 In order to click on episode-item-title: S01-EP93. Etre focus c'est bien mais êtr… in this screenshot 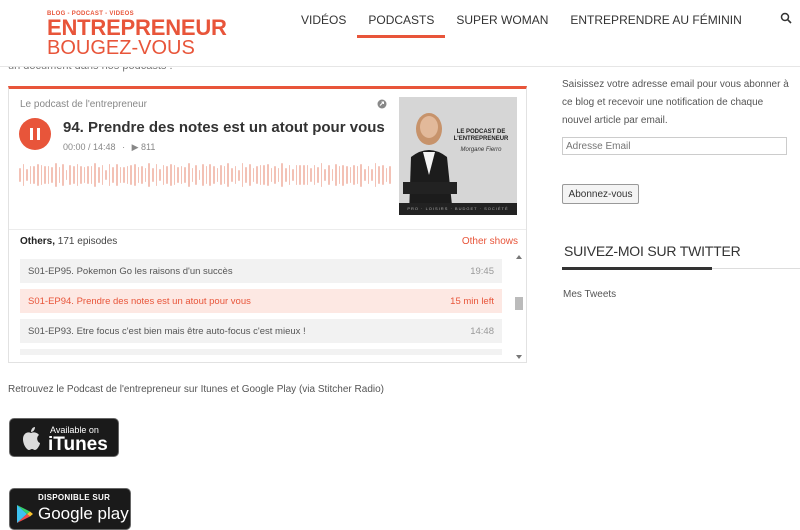, I will do `click(167, 331)`.